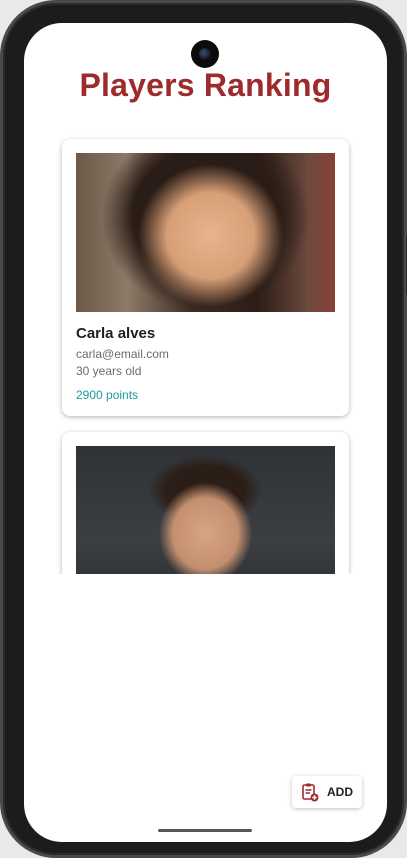 This screenshot has height=858, width=407. I want to click on player-card, so click(205, 503).